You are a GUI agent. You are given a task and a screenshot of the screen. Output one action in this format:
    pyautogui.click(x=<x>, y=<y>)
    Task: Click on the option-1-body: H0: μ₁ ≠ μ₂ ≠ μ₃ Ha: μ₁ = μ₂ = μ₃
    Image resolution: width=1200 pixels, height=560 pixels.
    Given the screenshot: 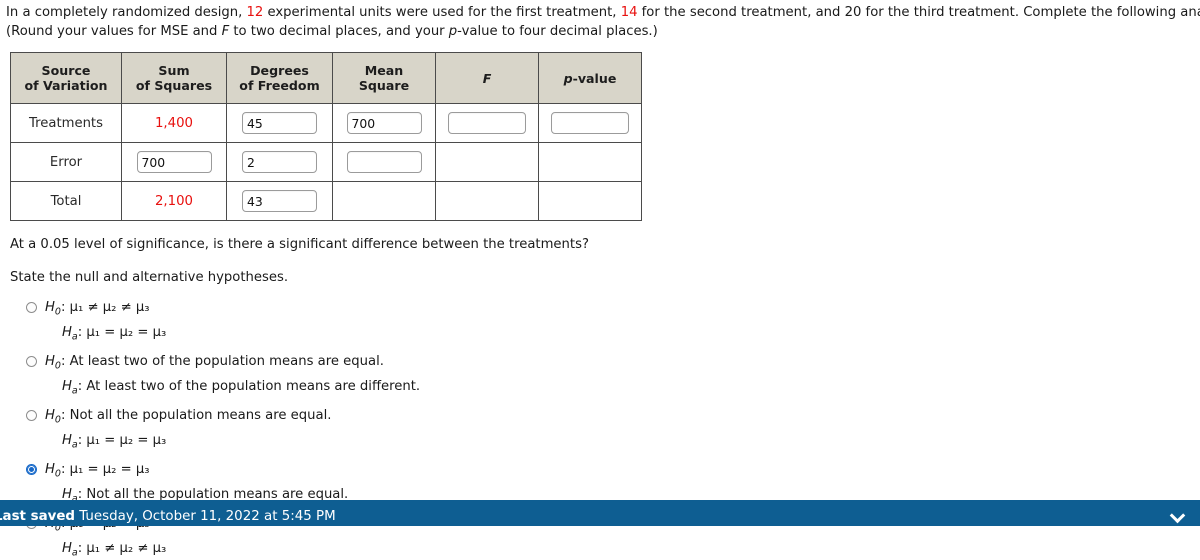 What is the action you would take?
    pyautogui.click(x=622, y=321)
    